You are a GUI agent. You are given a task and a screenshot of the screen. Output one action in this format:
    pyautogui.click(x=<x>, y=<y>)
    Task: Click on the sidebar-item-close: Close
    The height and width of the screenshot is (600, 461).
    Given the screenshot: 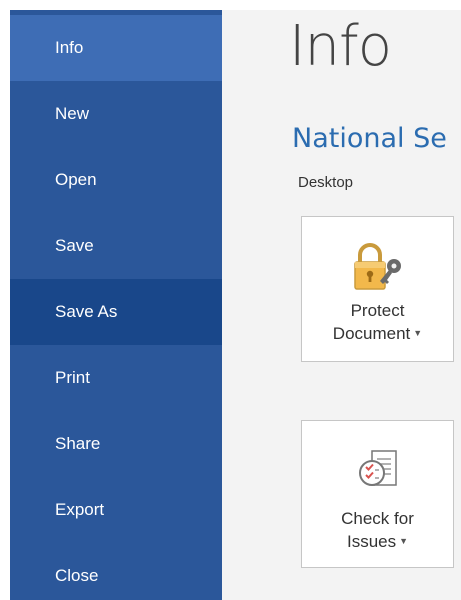 What is the action you would take?
    pyautogui.click(x=116, y=571)
    